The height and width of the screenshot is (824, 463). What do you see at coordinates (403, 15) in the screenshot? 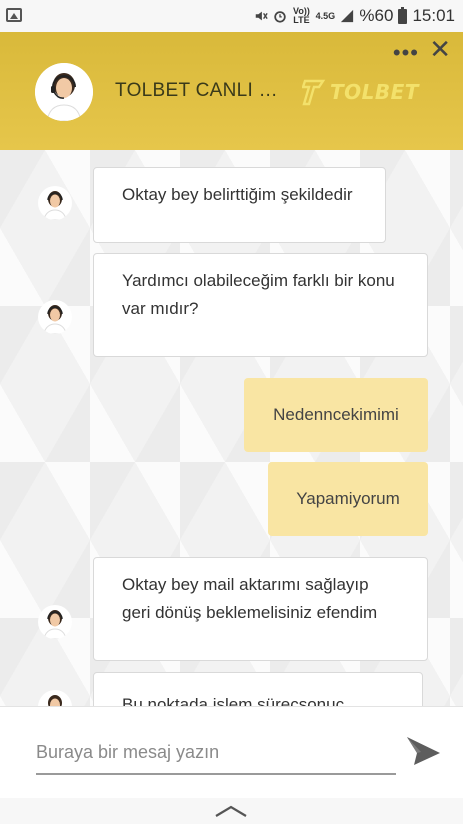
I see `battery-icon` at bounding box center [403, 15].